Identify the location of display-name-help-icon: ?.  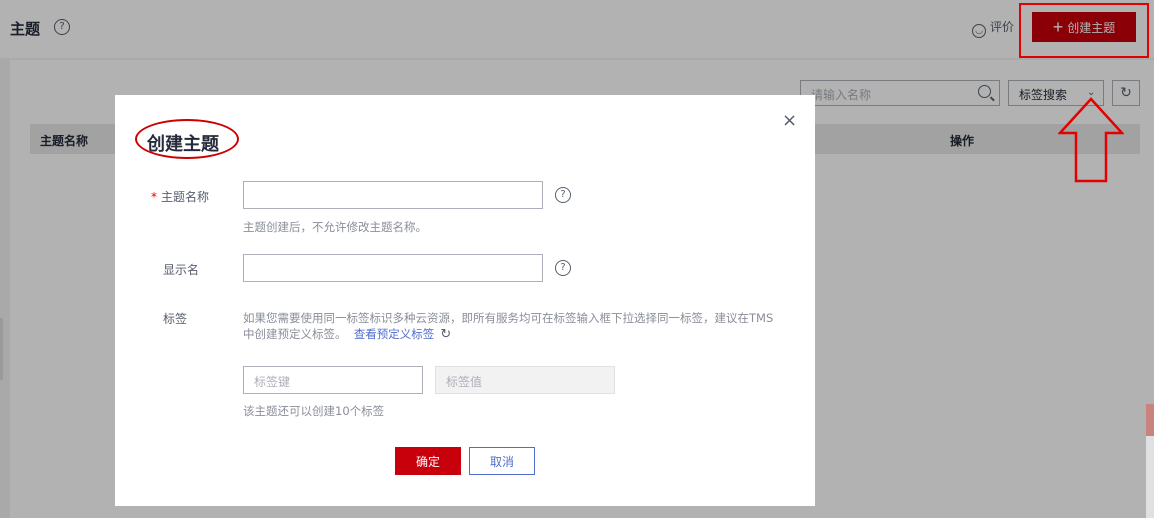
(563, 268).